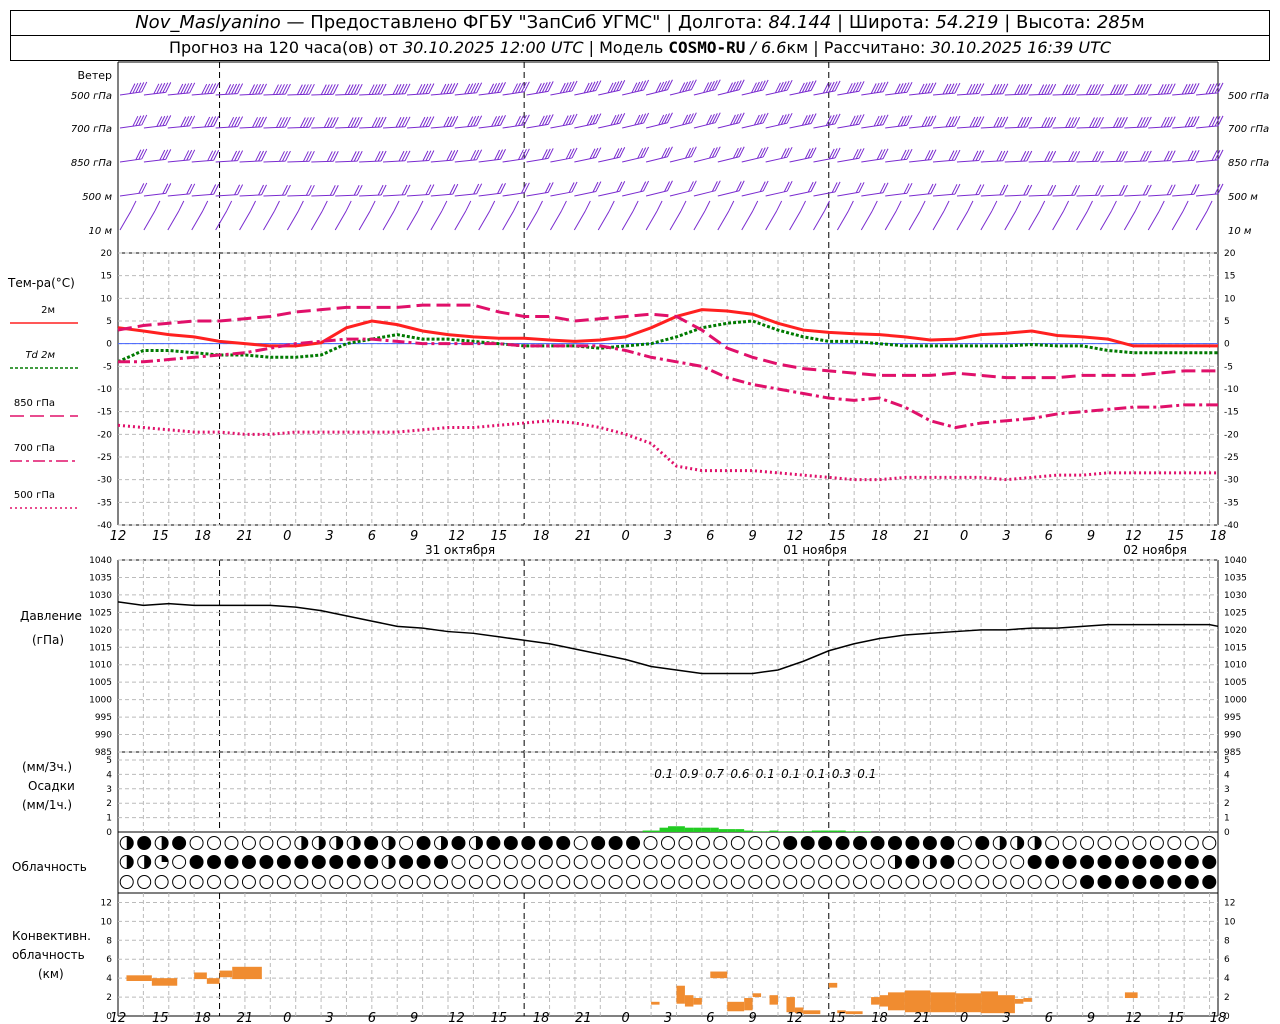 The image size is (1280, 1024). I want to click on hour-tick-label: 15, so click(1175, 1017).